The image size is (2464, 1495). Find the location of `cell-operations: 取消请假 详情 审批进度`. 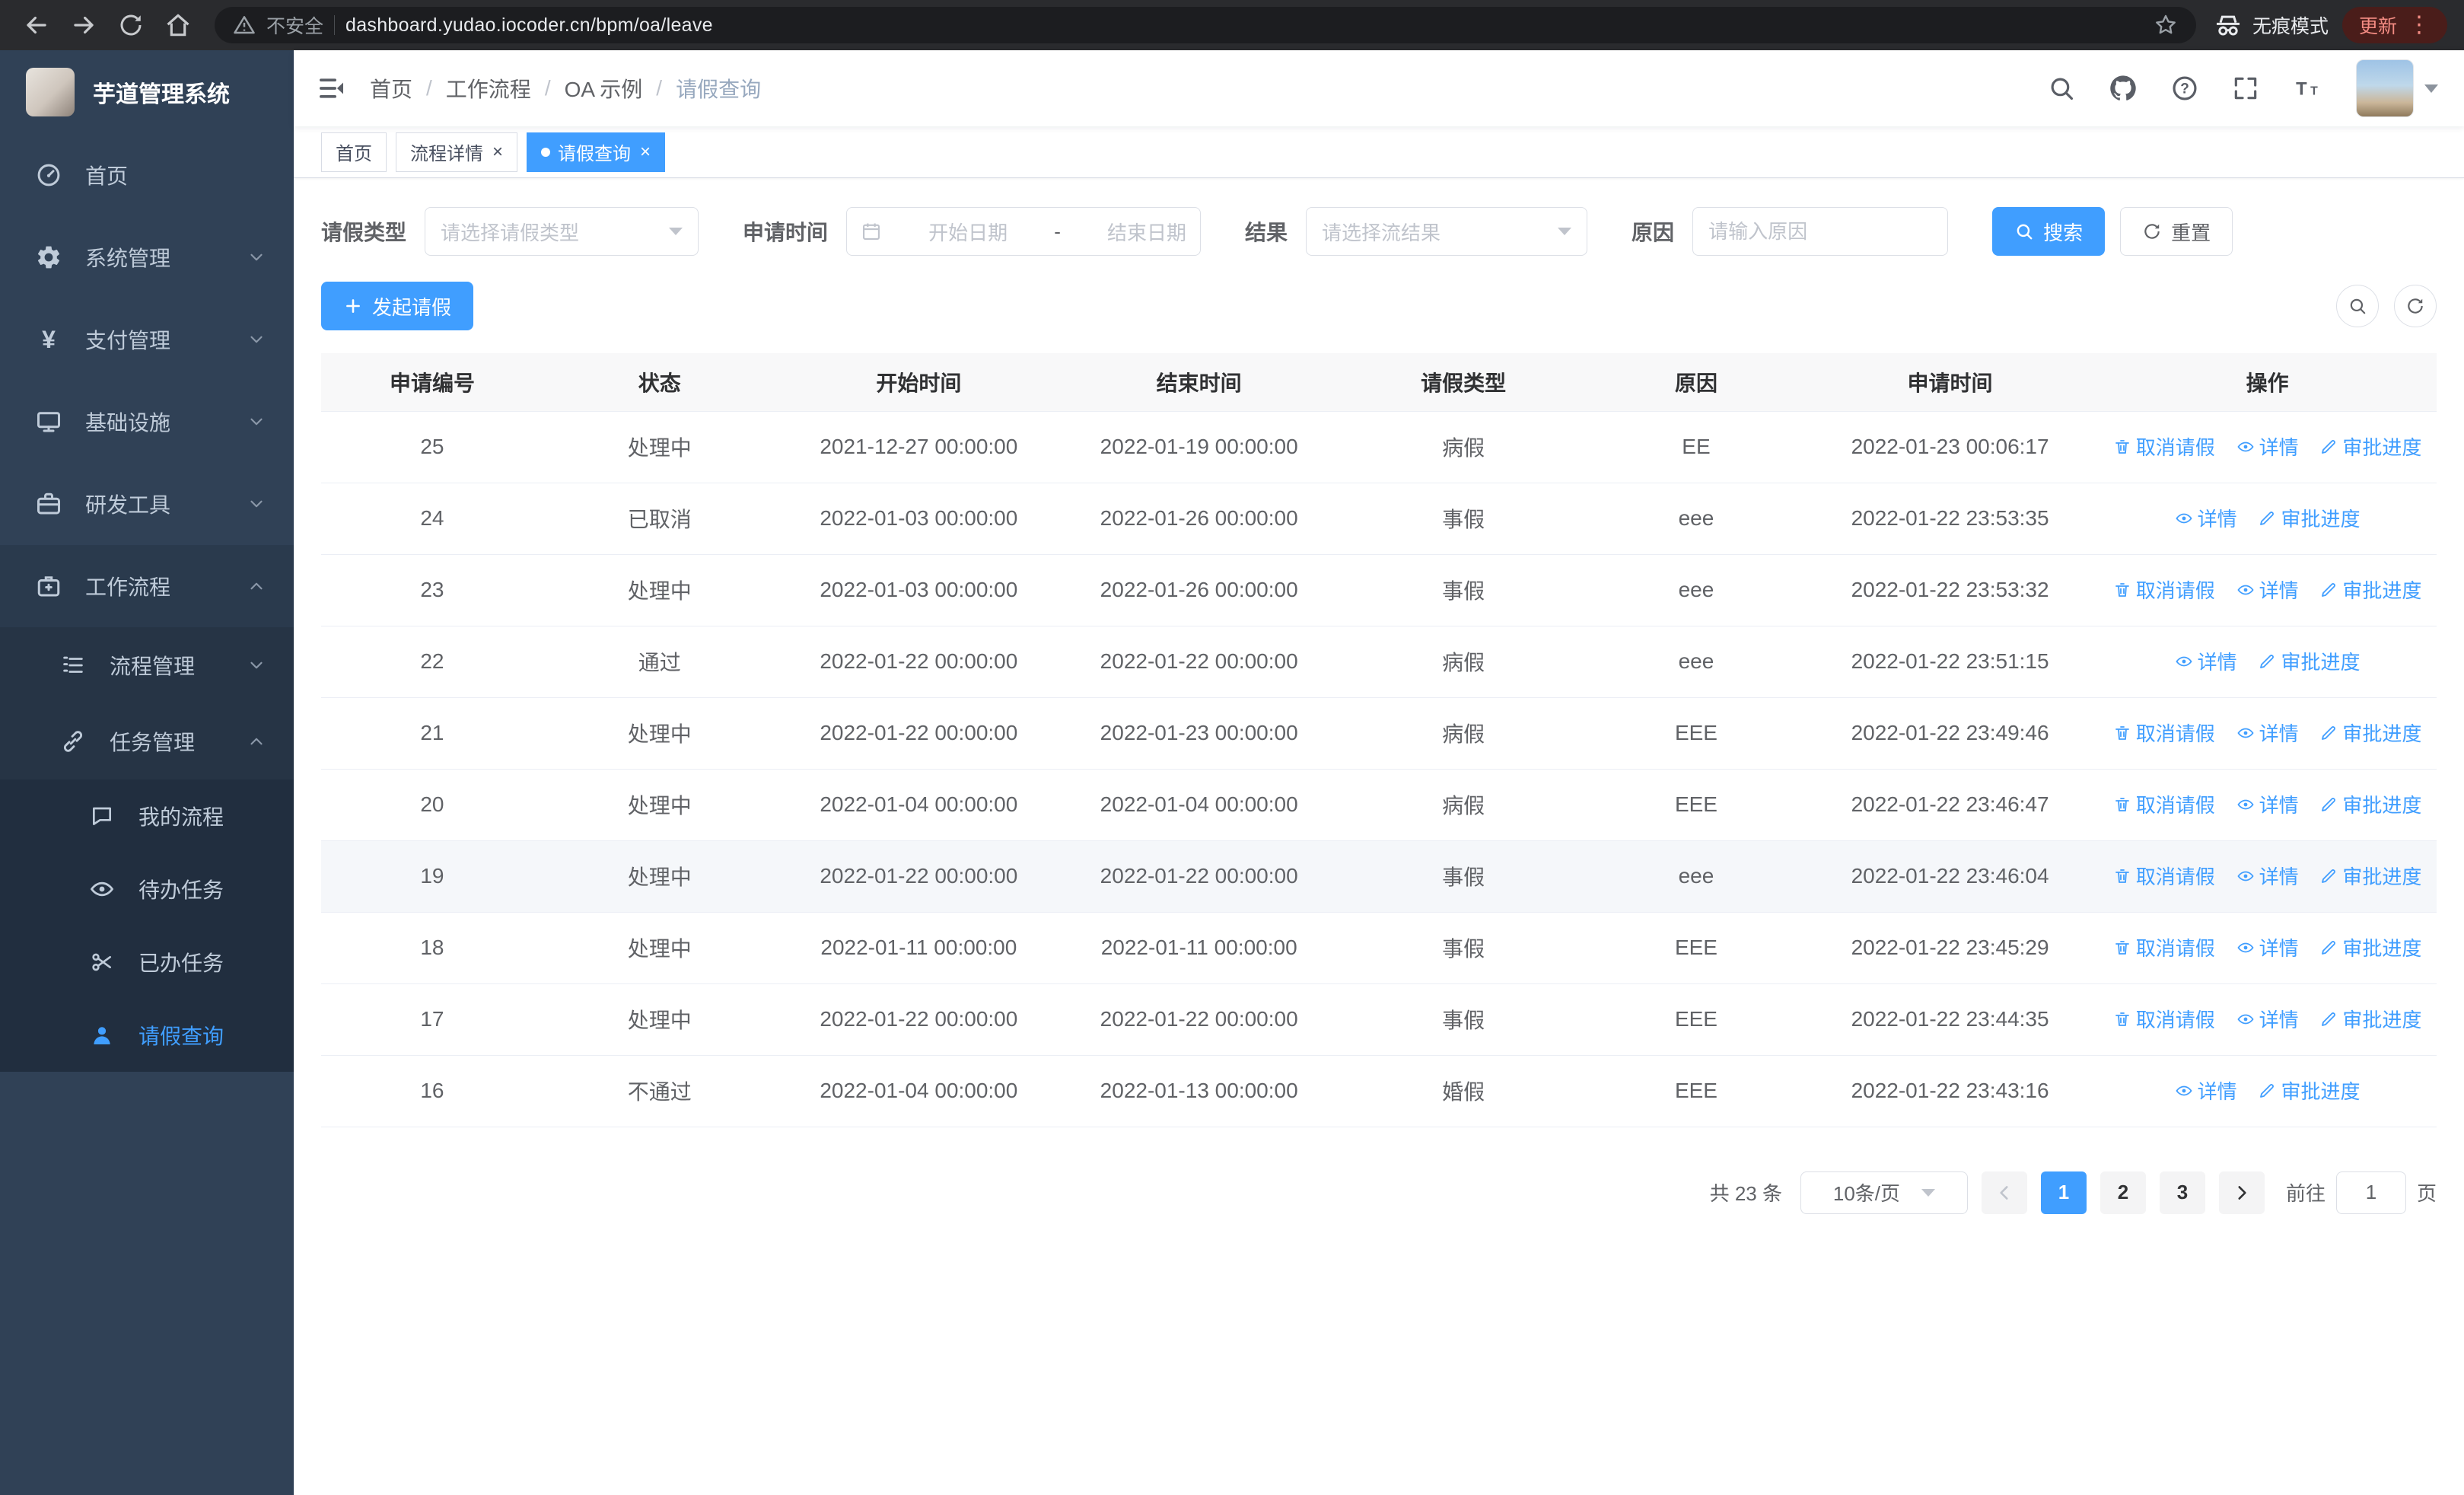

cell-operations: 取消请假 详情 审批进度 is located at coordinates (2267, 1020).